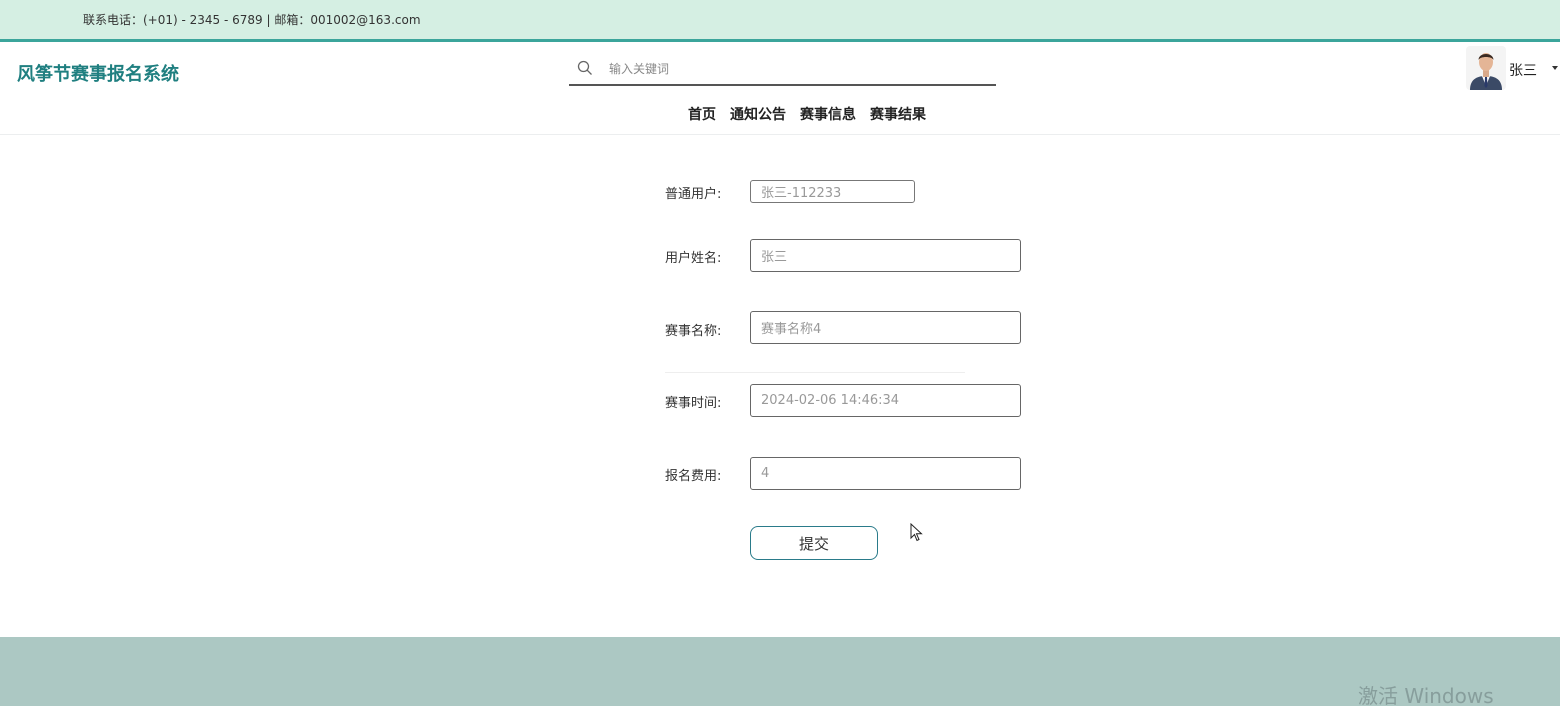 The height and width of the screenshot is (709, 1560). Describe the element at coordinates (814, 543) in the screenshot. I see `submit-button: 提交` at that location.